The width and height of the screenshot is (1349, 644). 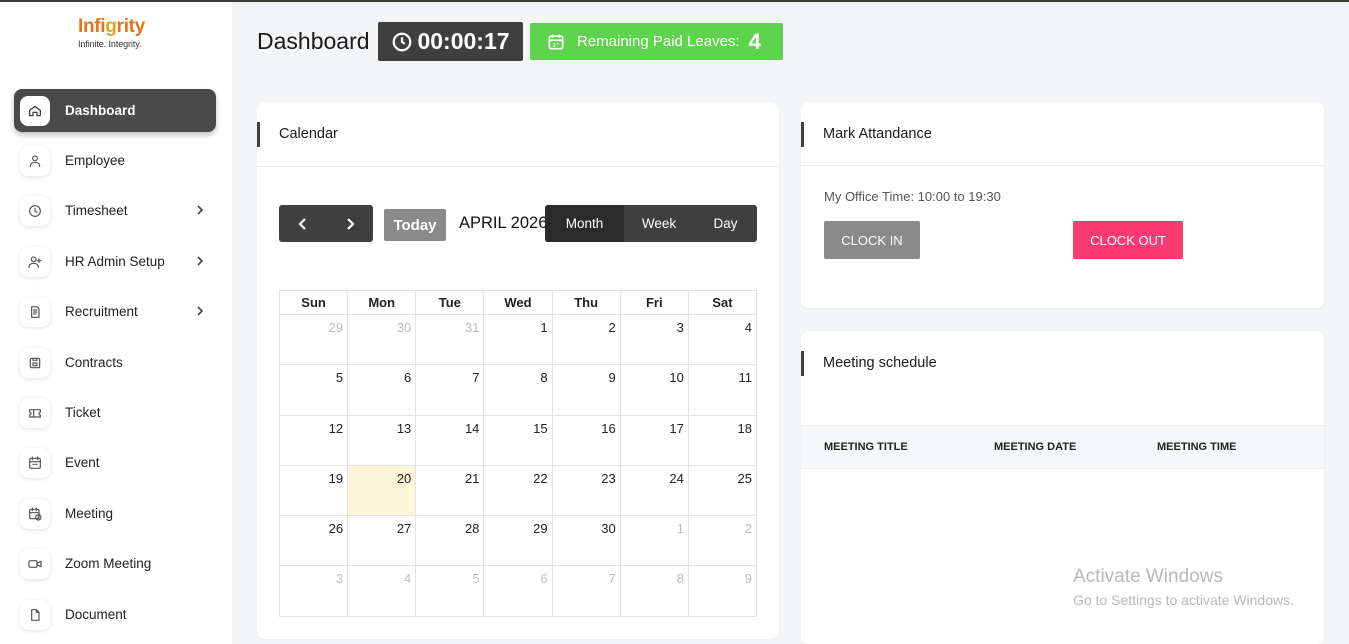 I want to click on sidebar-item-label: Document, so click(x=96, y=614).